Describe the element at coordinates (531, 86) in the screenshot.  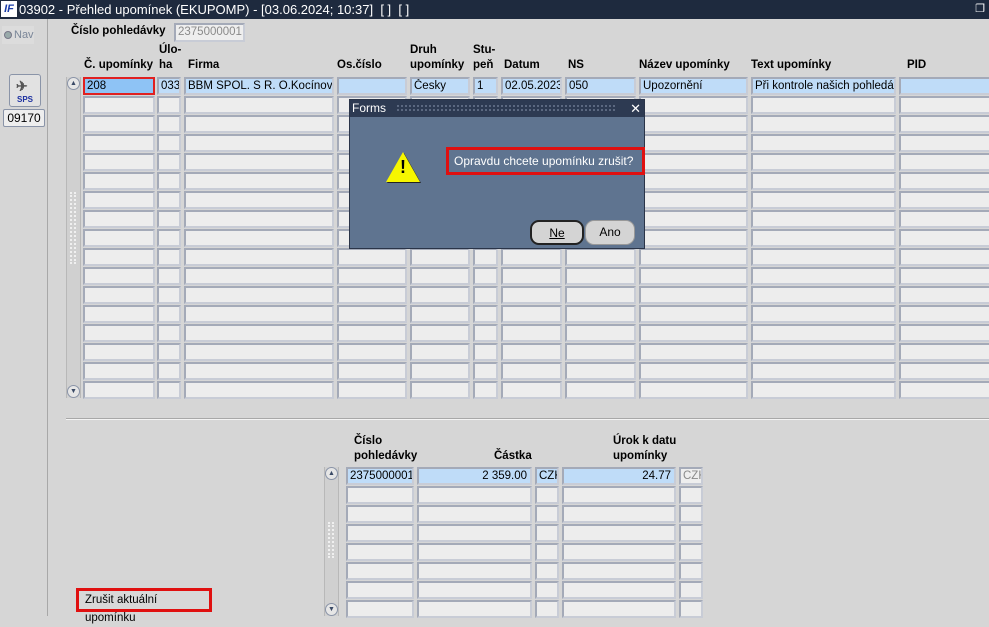
I see `grid-cell: 02.05.2023` at that location.